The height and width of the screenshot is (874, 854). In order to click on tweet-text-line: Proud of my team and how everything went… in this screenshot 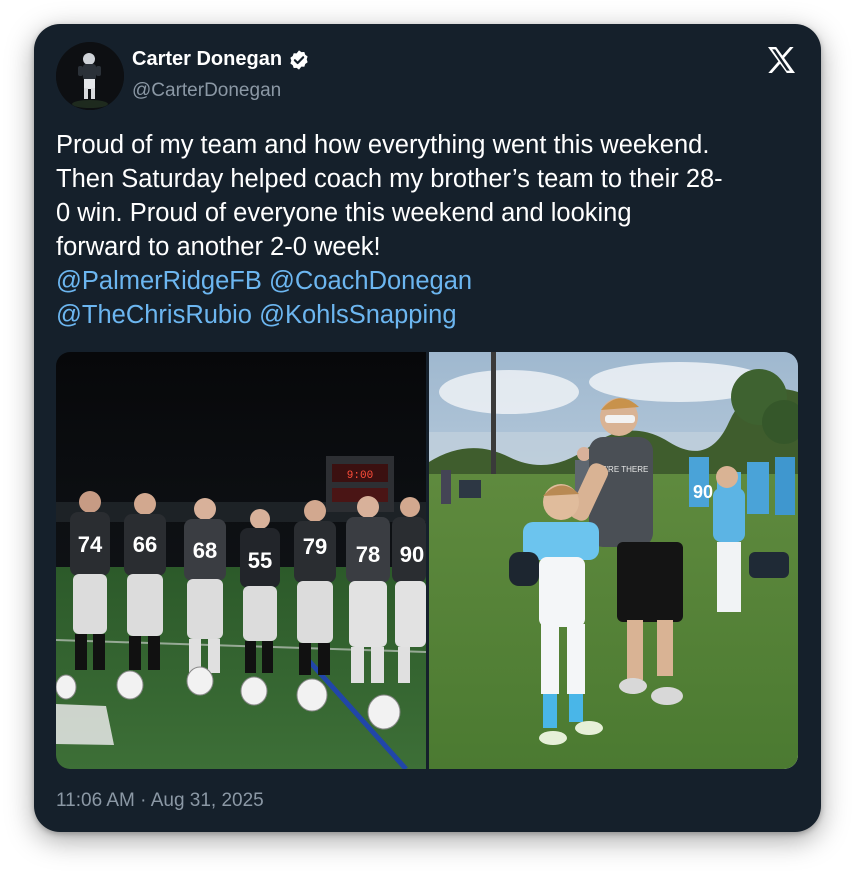, I will do `click(383, 145)`.